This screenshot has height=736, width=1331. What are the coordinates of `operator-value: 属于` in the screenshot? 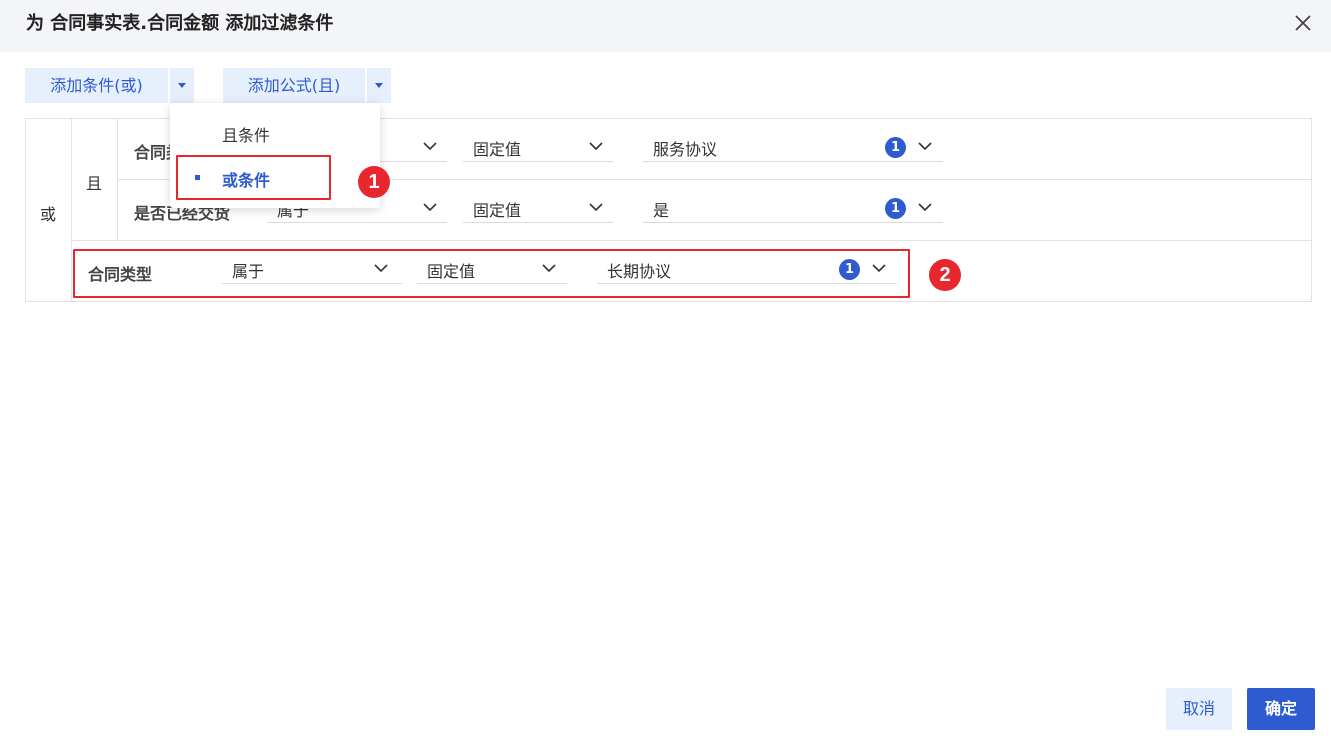 It's located at (248, 271).